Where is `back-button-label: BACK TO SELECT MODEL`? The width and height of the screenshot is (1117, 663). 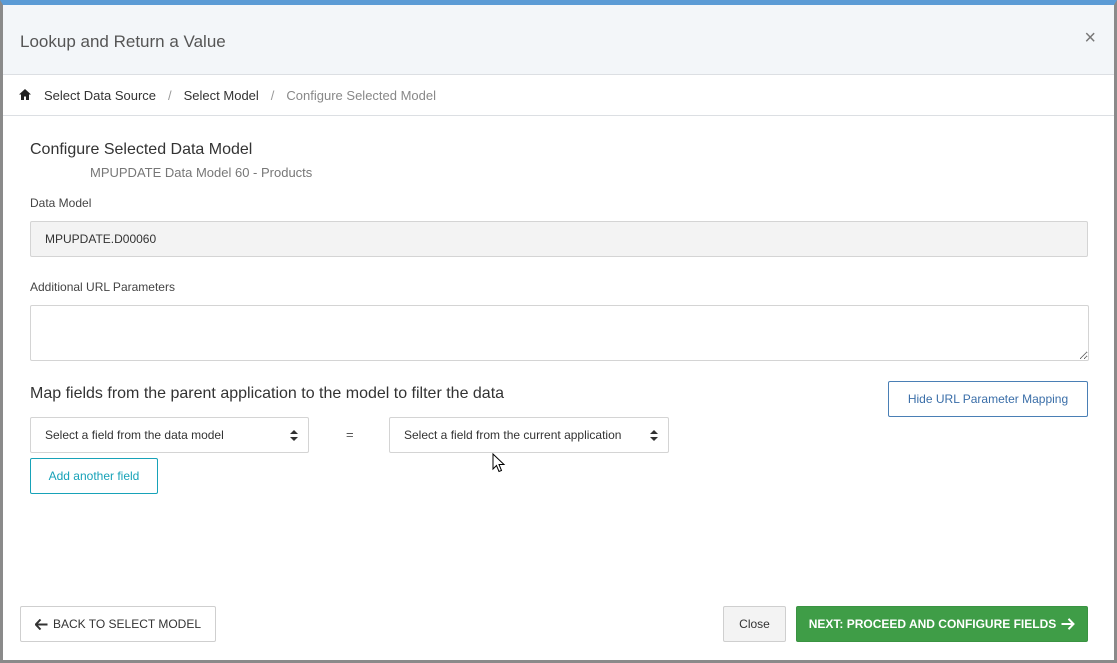 back-button-label: BACK TO SELECT MODEL is located at coordinates (127, 624).